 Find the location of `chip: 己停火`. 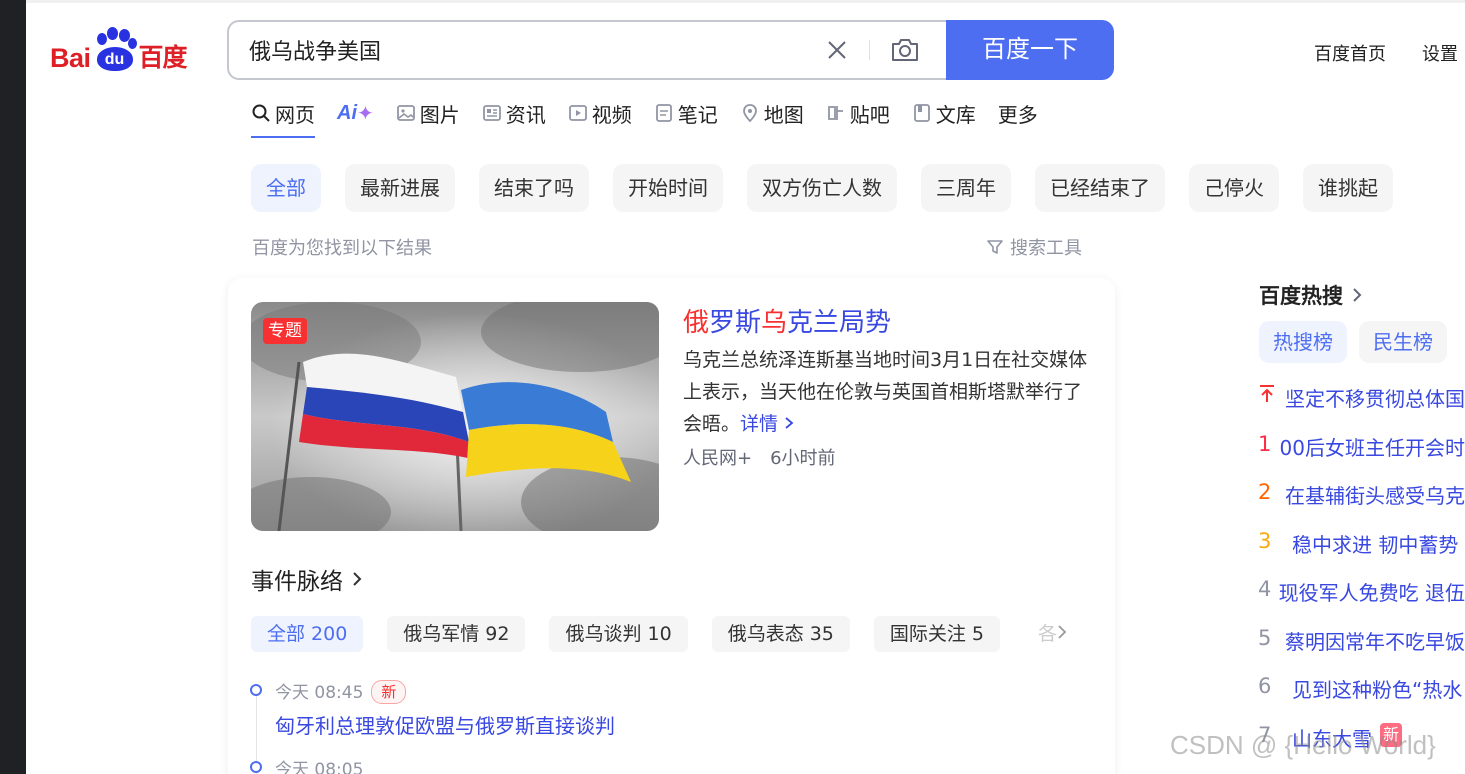

chip: 己停火 is located at coordinates (1234, 188).